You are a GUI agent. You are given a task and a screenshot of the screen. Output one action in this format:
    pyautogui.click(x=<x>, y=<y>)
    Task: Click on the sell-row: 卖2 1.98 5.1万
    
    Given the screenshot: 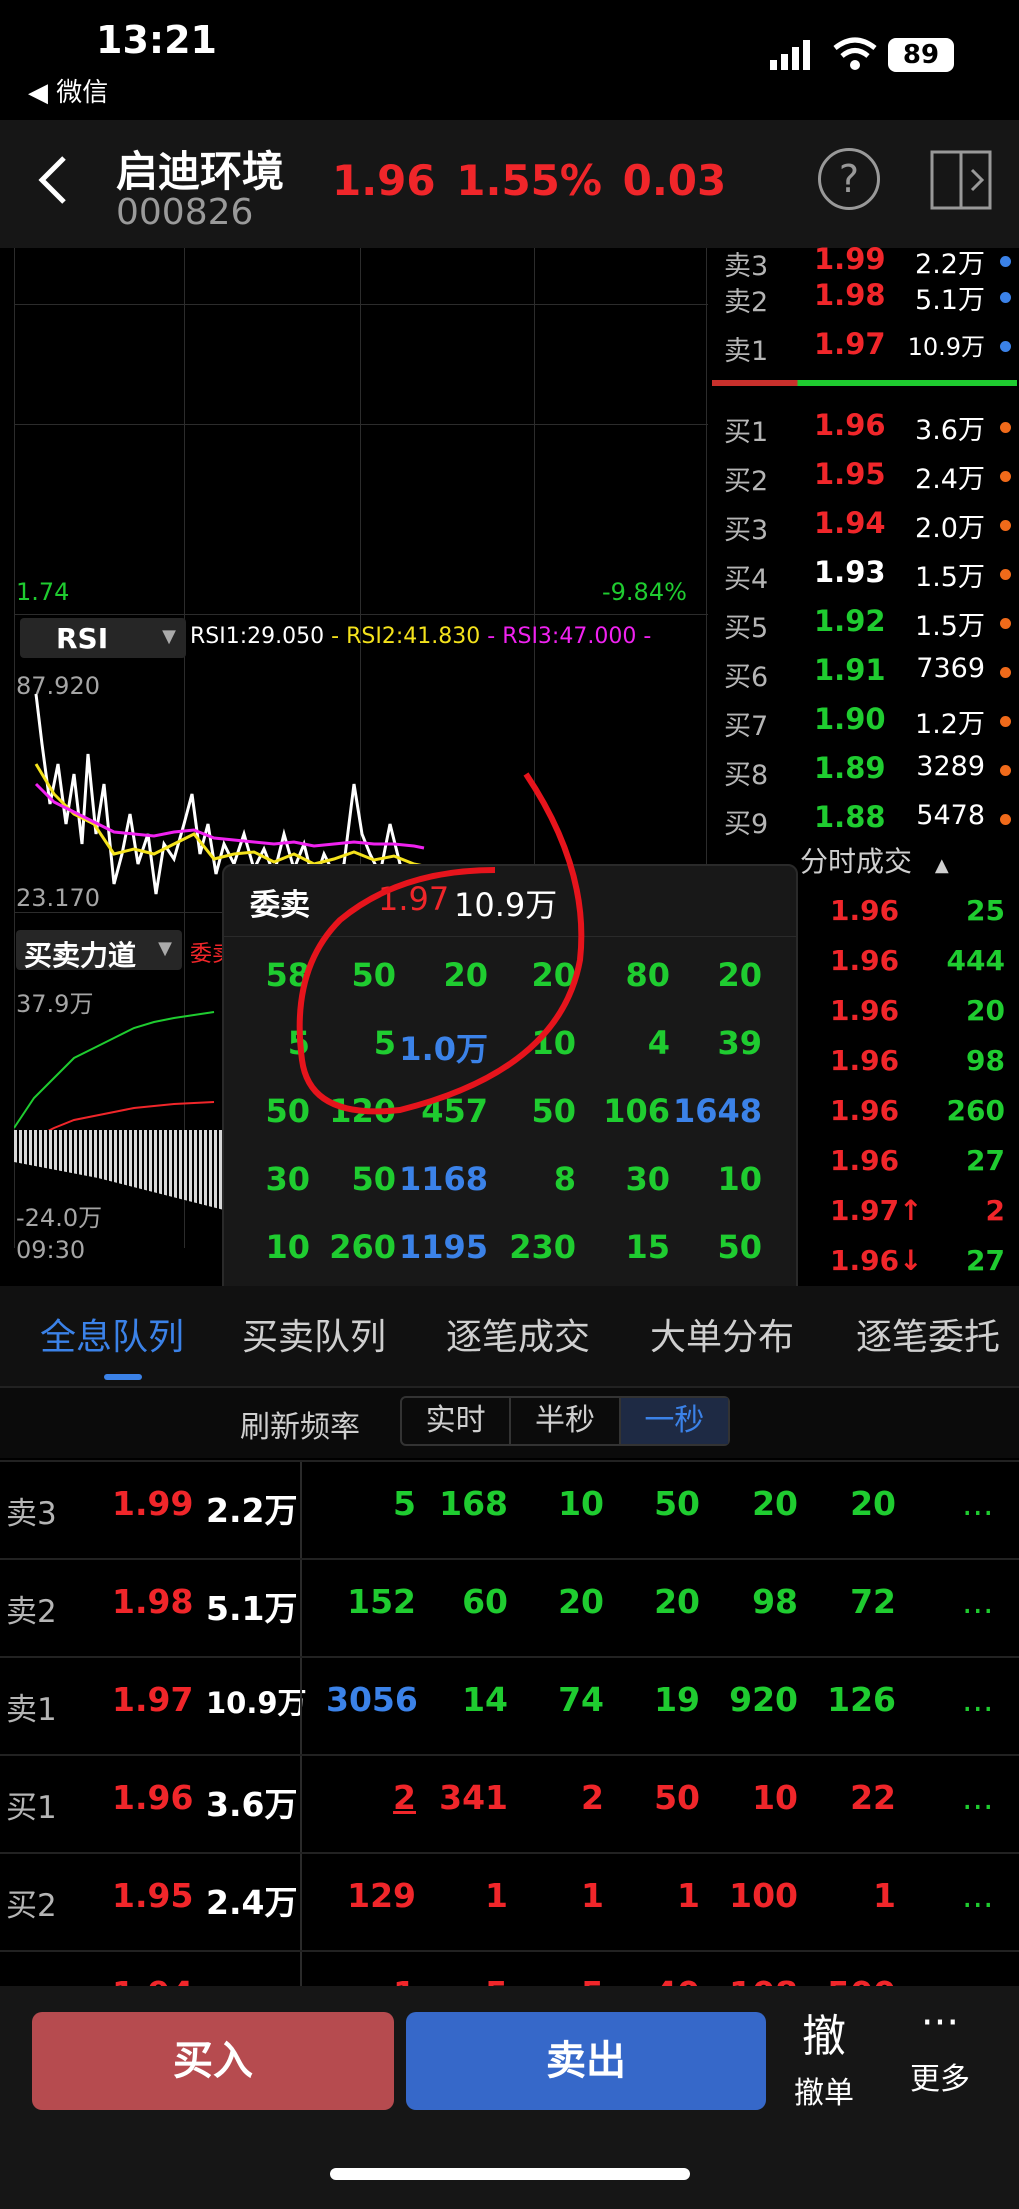 What is the action you would take?
    pyautogui.click(x=864, y=296)
    